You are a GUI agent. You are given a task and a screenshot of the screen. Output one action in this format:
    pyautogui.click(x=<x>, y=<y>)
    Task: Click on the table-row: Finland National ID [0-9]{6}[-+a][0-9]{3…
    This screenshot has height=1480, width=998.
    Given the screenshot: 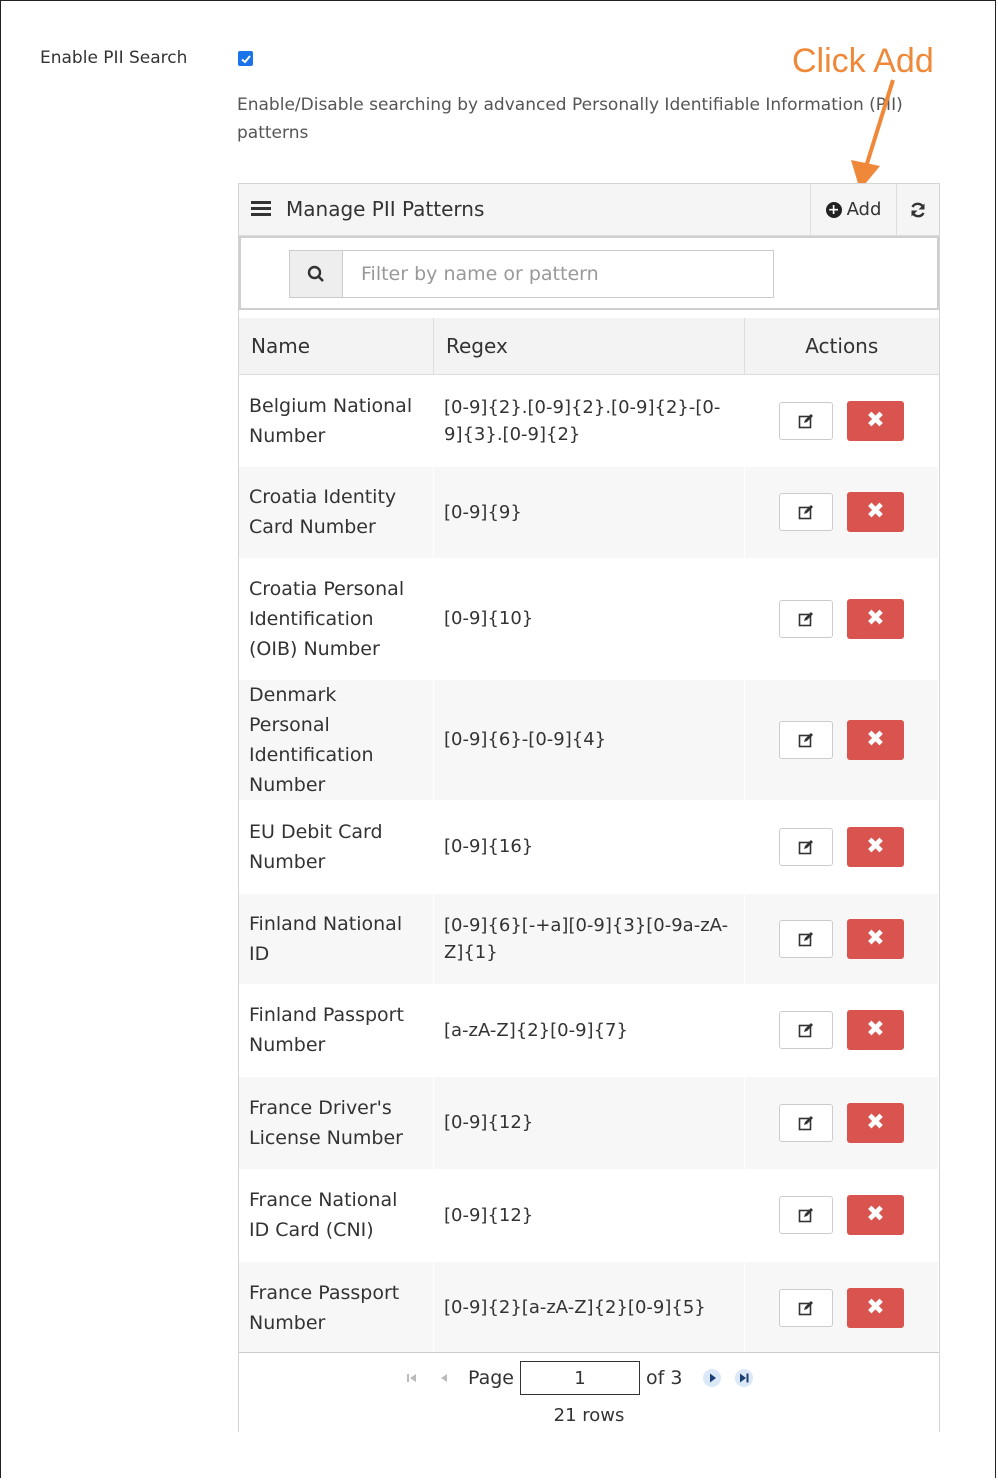 What is the action you would take?
    pyautogui.click(x=589, y=938)
    